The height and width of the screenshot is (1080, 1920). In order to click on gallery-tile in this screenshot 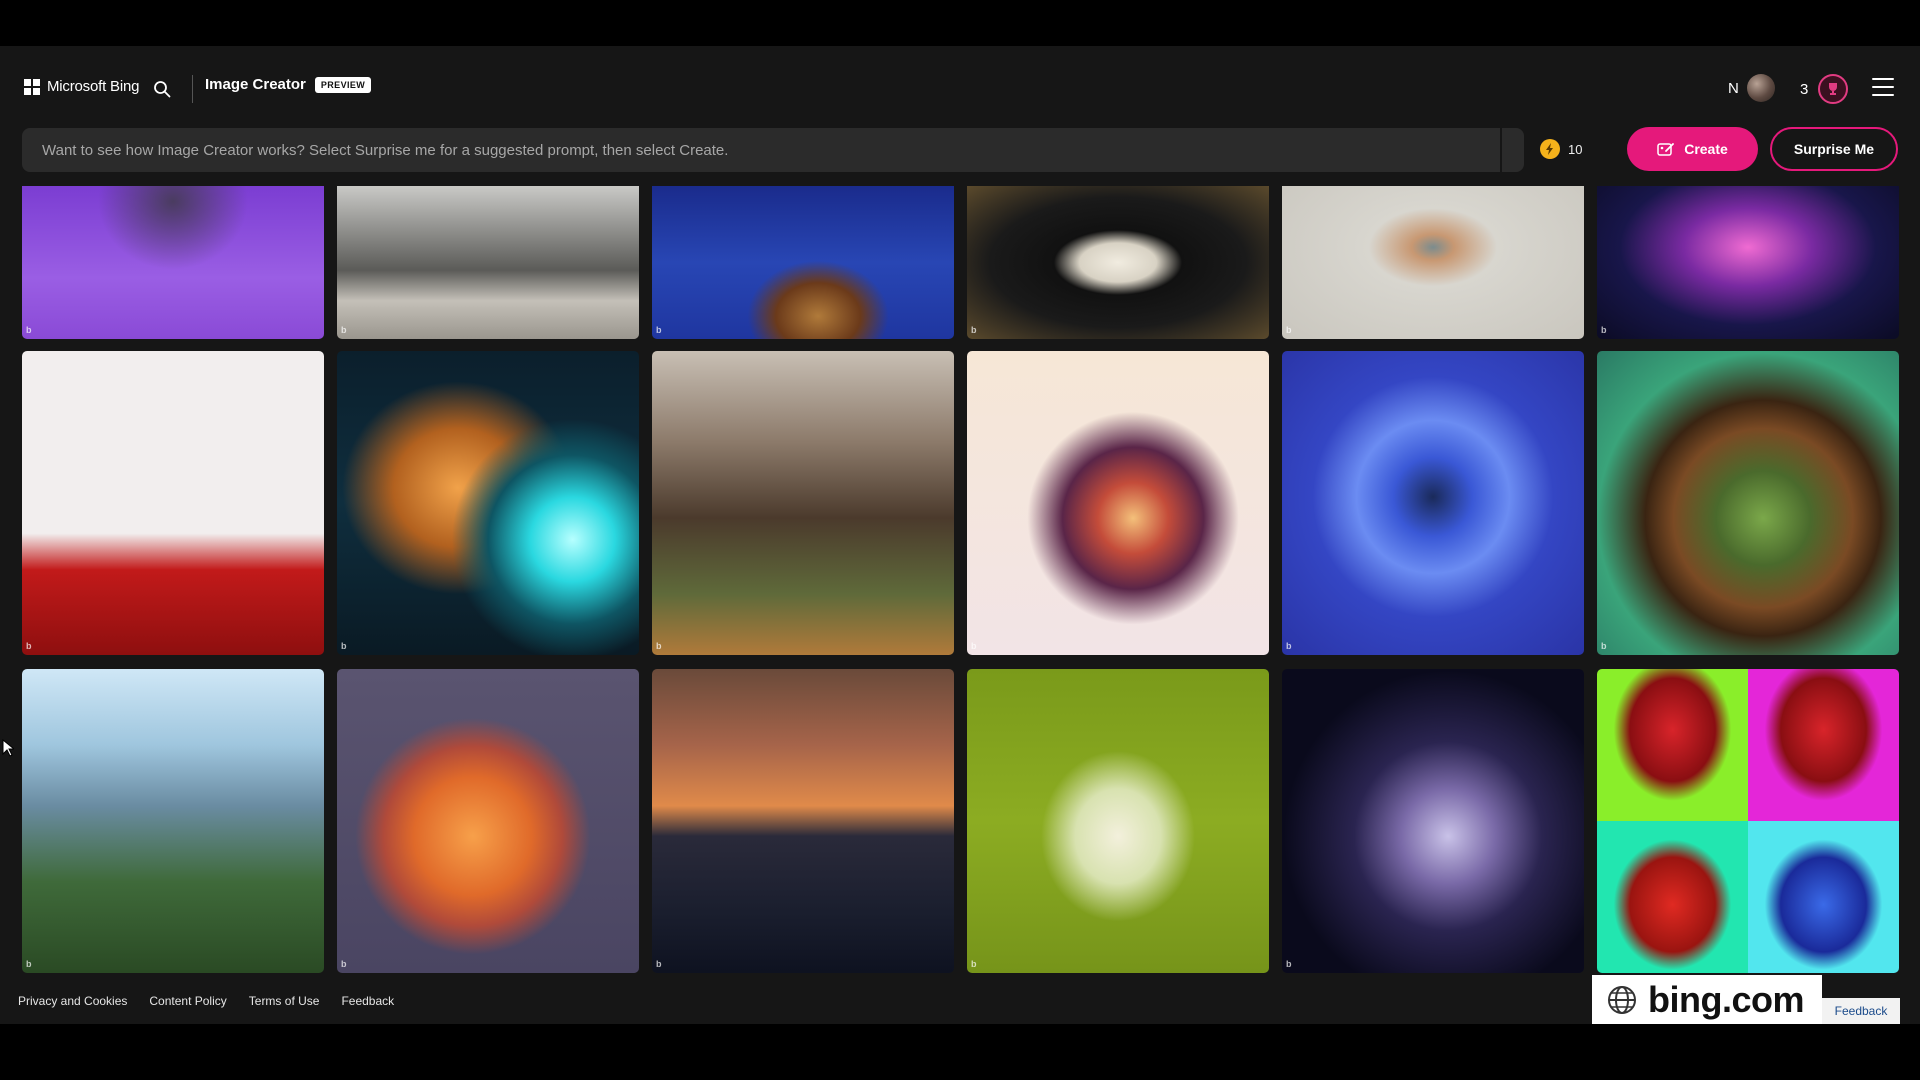, I will do `click(1748, 821)`.